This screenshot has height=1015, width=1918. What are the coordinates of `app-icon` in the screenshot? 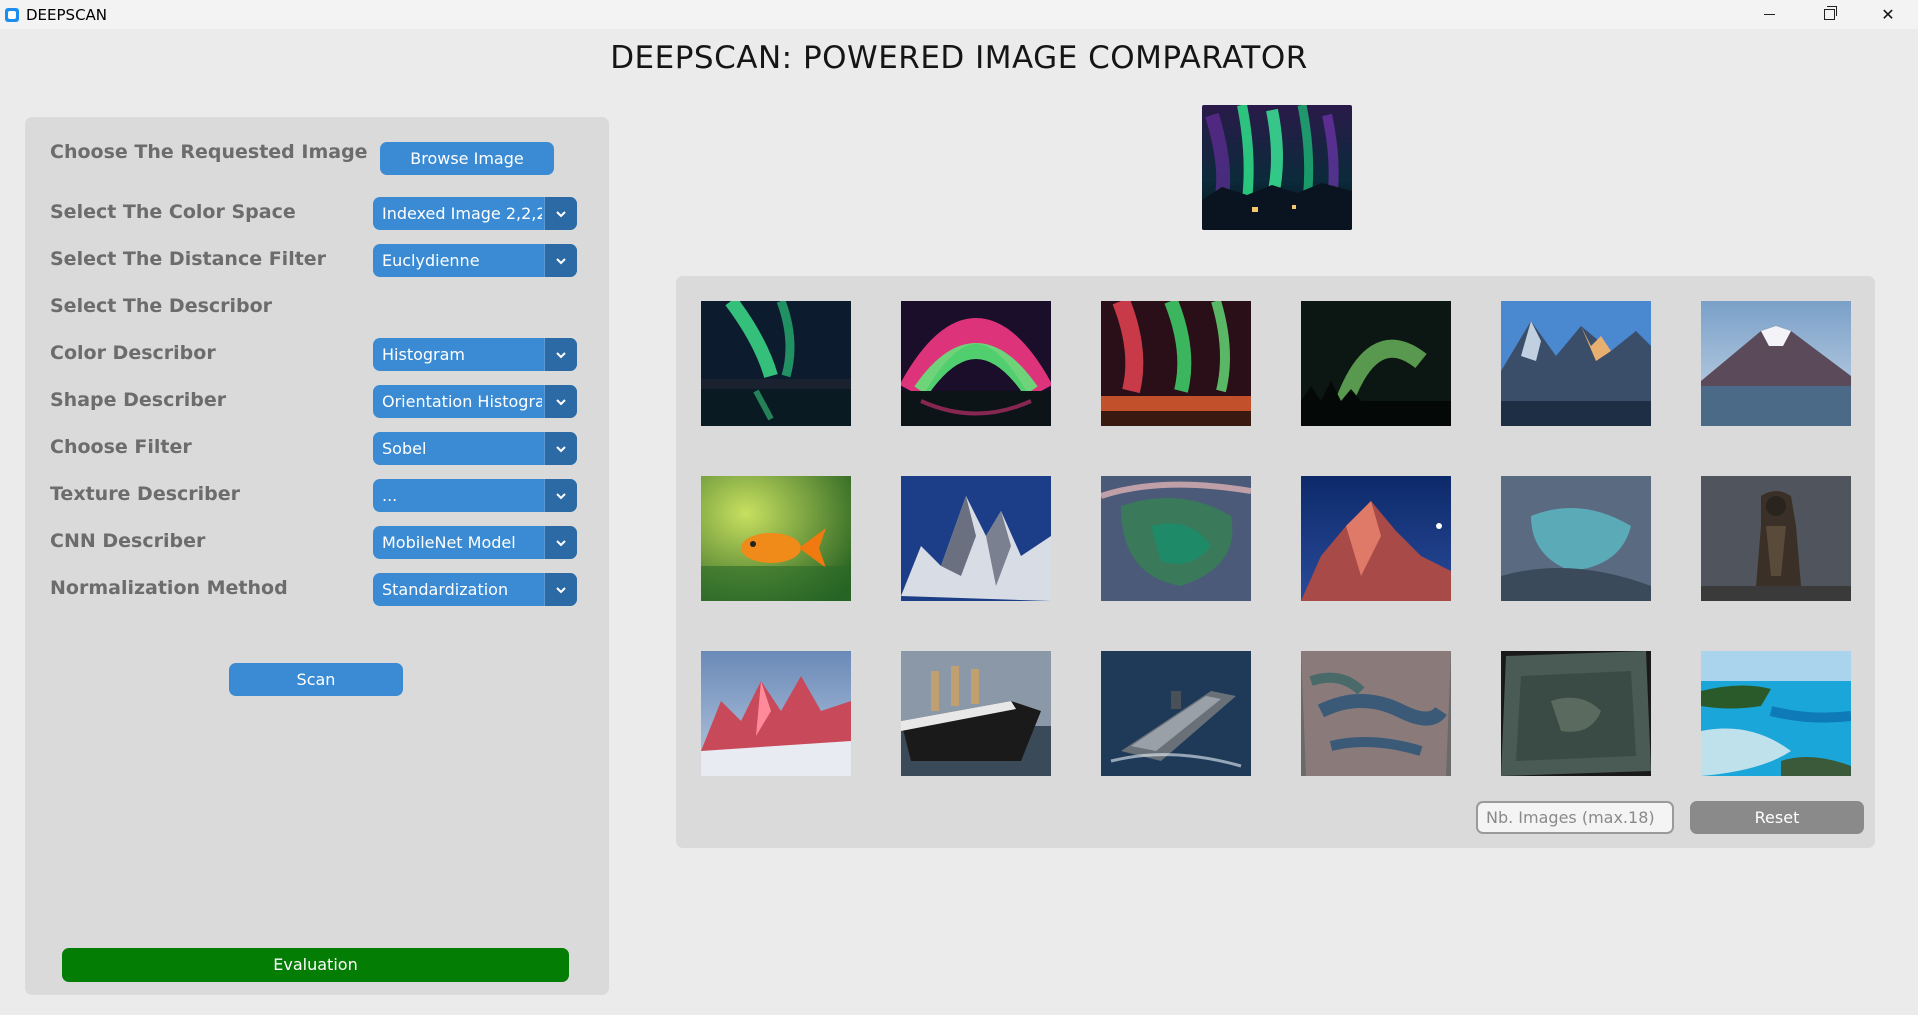 It's located at (12, 14).